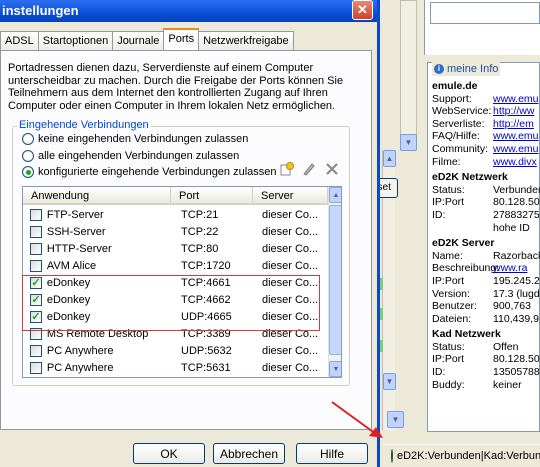 This screenshot has height=467, width=540. What do you see at coordinates (516, 189) in the screenshot?
I see `info-value: Verbunden` at bounding box center [516, 189].